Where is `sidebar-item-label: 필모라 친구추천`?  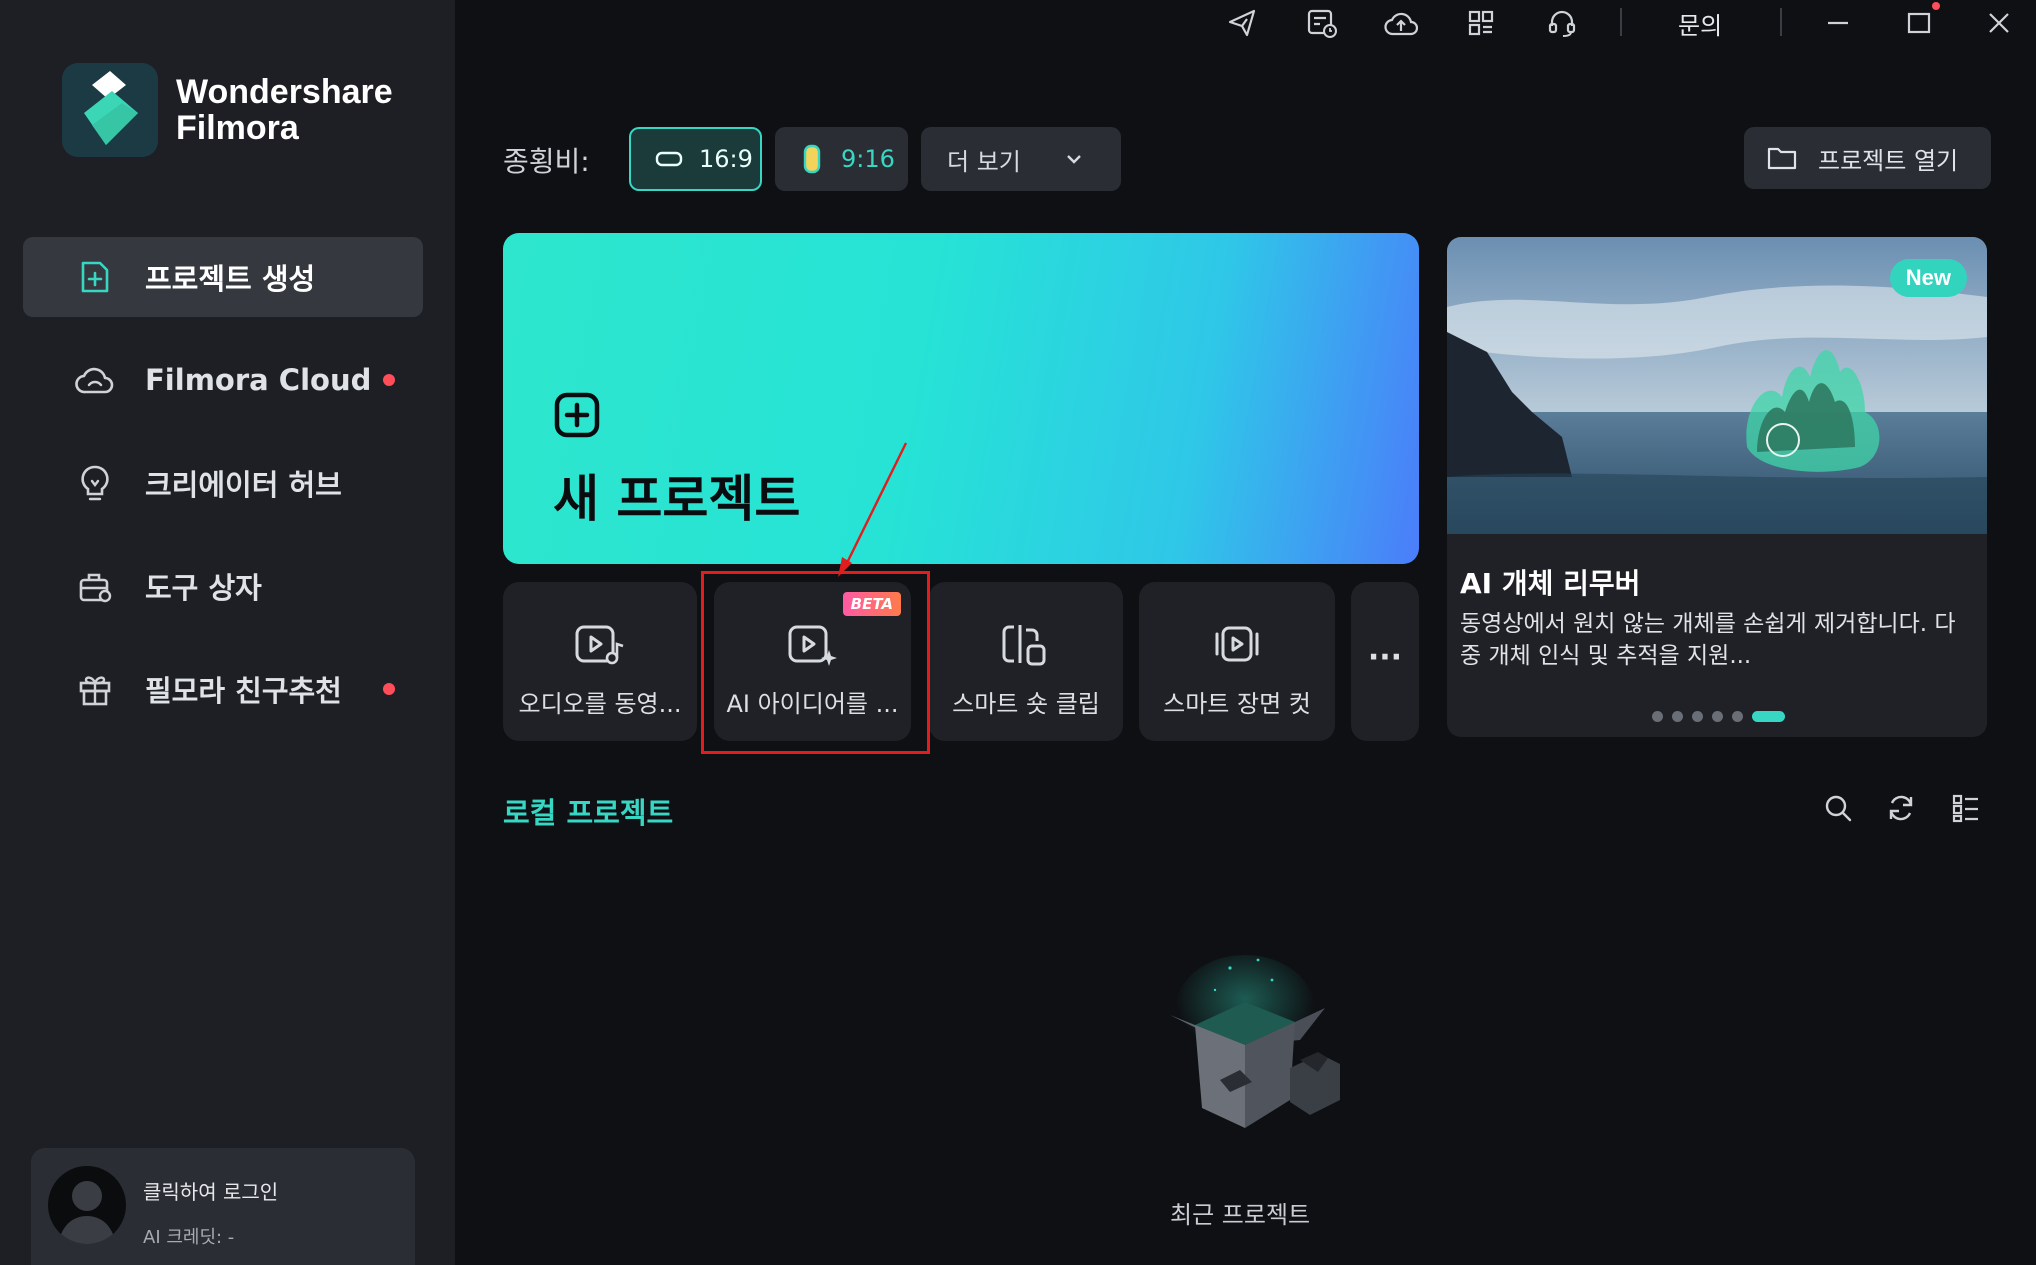 sidebar-item-label: 필모라 친구추천 is located at coordinates (243, 691).